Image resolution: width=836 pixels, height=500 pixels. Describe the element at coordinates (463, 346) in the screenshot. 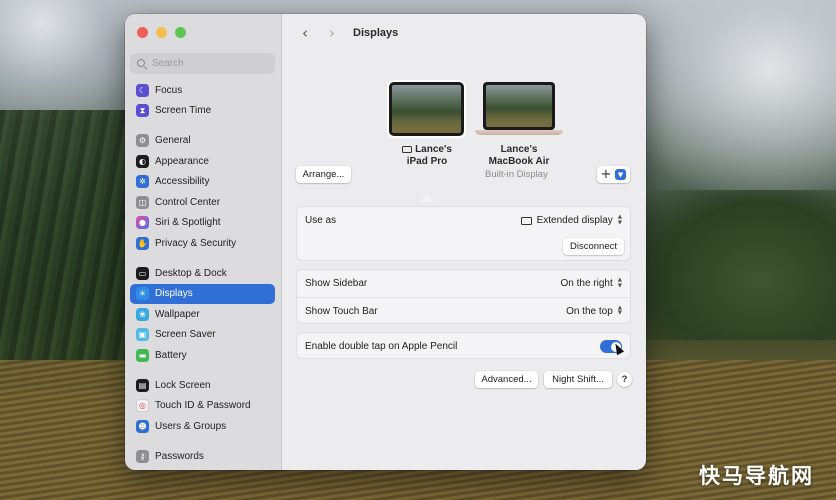

I see `double-tap-row: Enable double tap on Apple Pencil` at that location.